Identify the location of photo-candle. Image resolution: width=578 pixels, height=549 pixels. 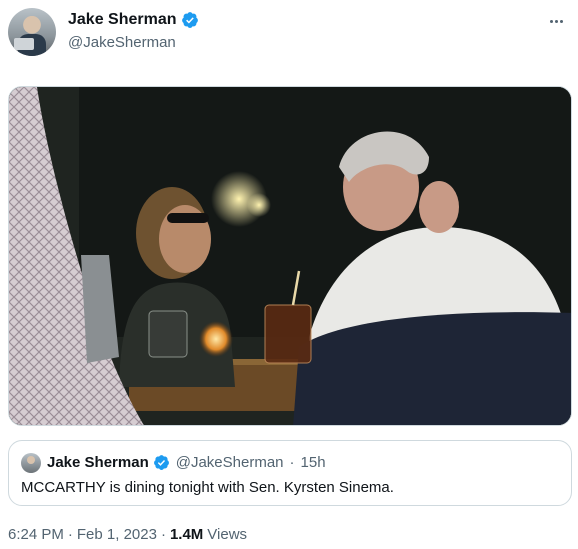
(216, 339).